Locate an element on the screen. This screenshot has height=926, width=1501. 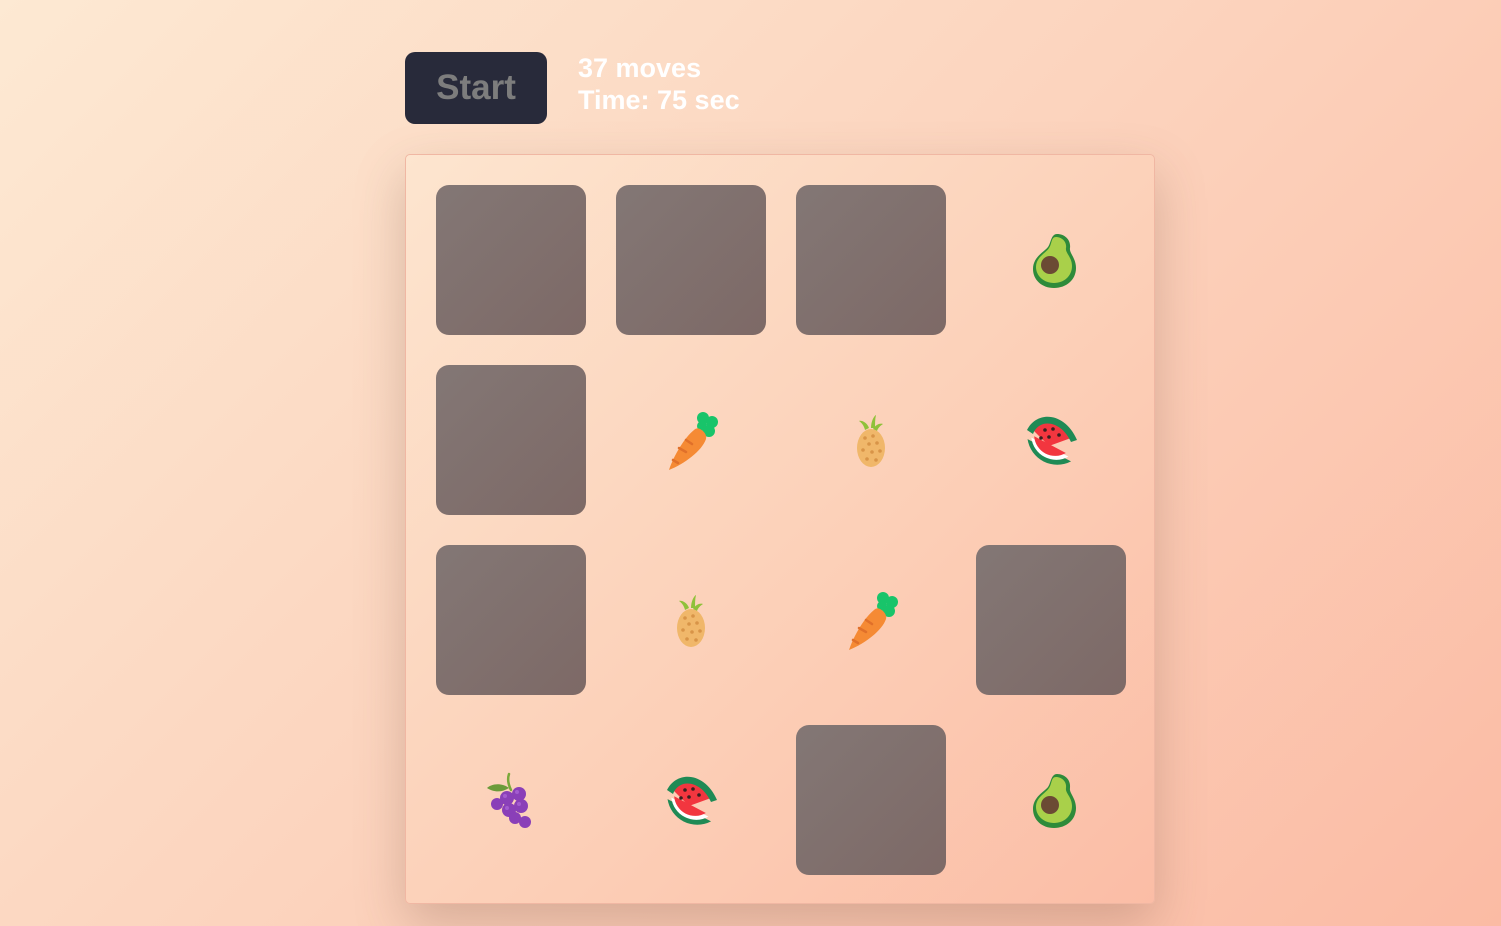
grapes-icon is located at coordinates (511, 800).